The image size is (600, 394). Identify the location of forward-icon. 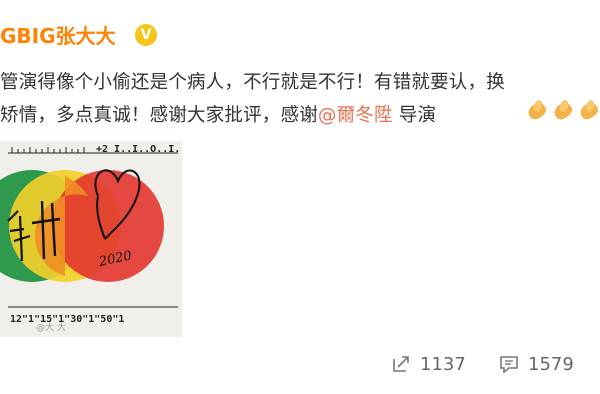
(401, 364).